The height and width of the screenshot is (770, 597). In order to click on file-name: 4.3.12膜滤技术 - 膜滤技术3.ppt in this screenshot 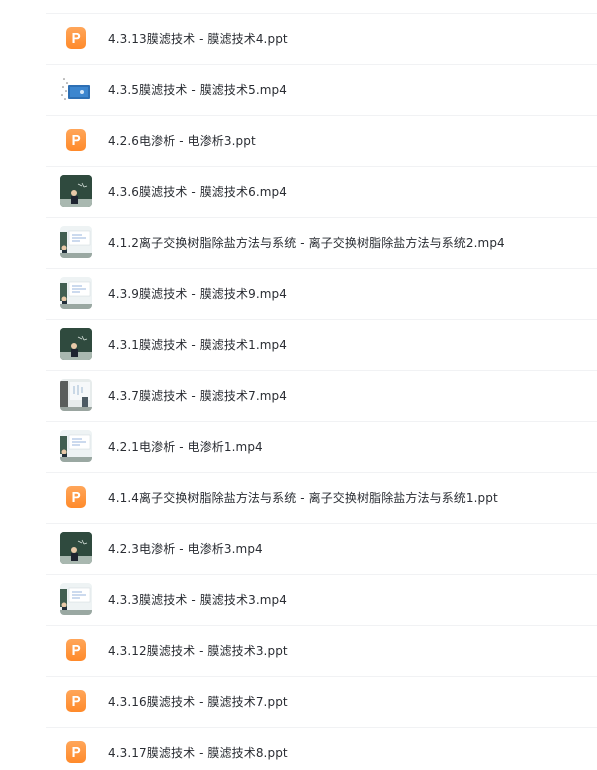, I will do `click(198, 651)`.